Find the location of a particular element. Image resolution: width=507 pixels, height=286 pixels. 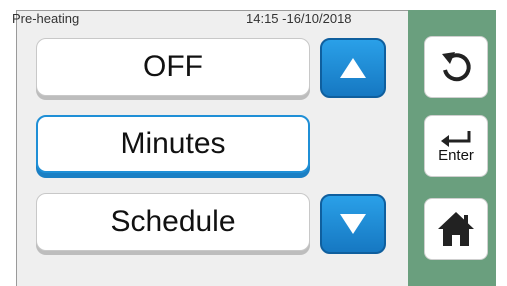

status-datetime: 14:15 -16/10/2018 is located at coordinates (299, 18).